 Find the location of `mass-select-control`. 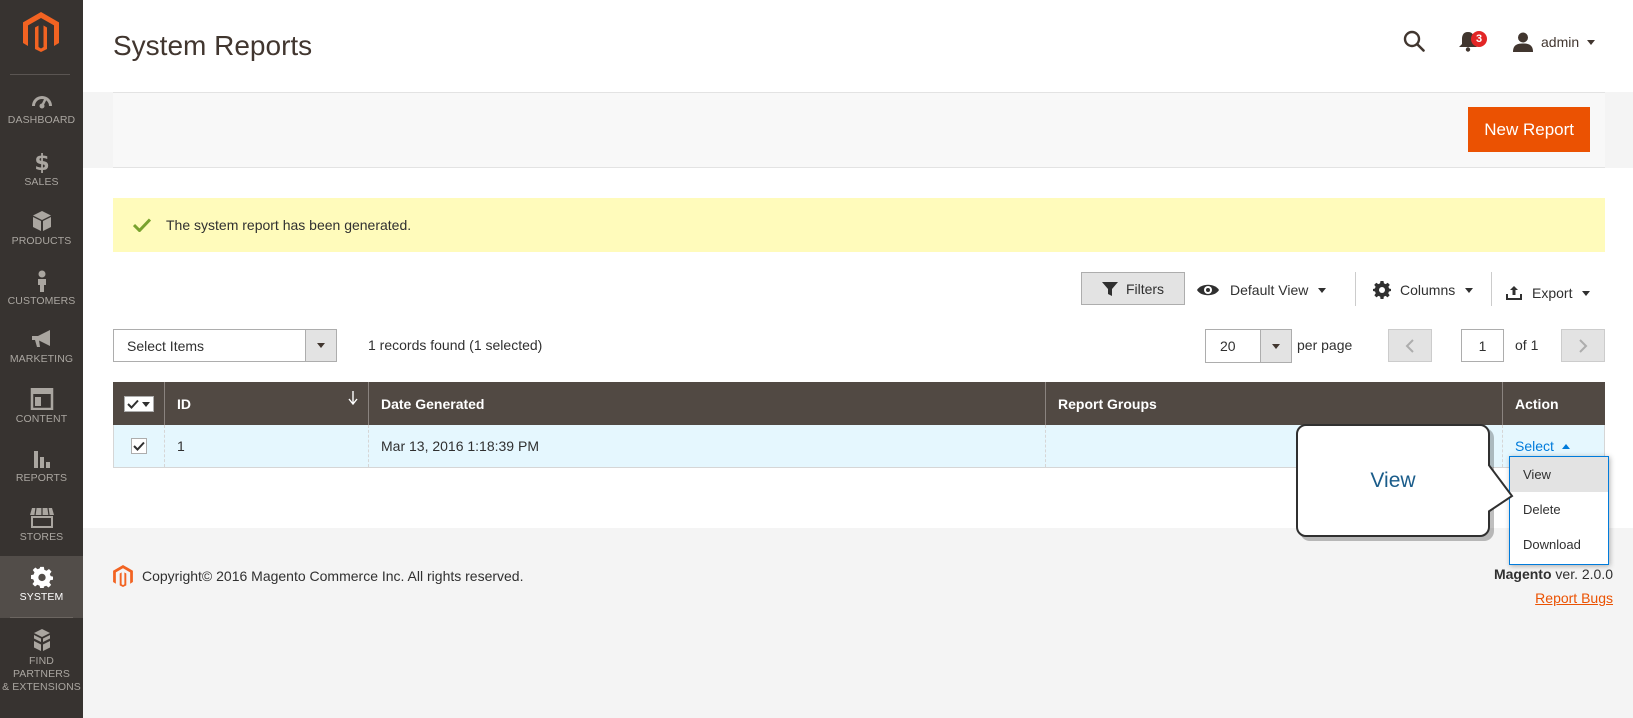

mass-select-control is located at coordinates (138, 403).